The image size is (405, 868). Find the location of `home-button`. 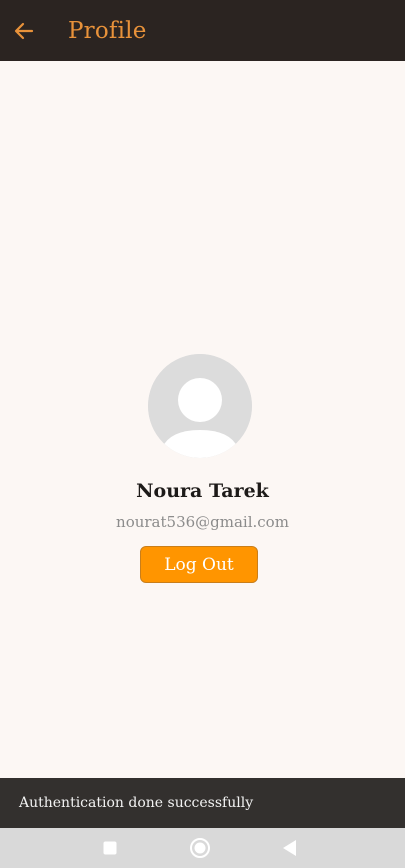

home-button is located at coordinates (200, 848).